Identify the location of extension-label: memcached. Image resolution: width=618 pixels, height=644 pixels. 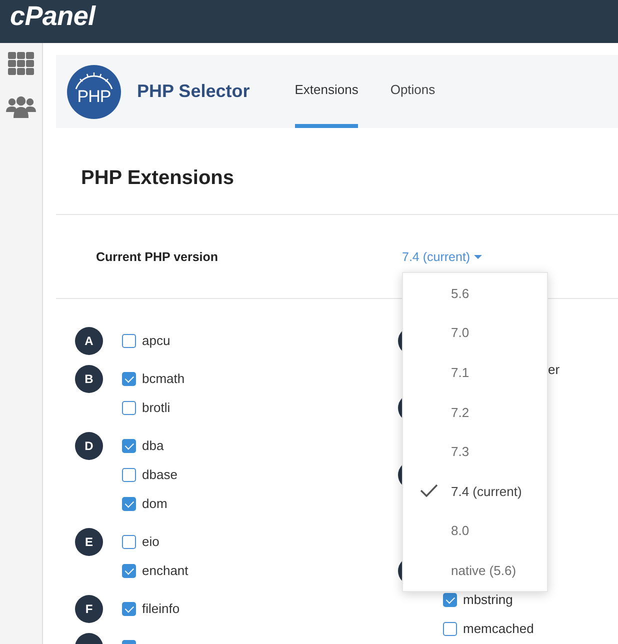
(498, 628).